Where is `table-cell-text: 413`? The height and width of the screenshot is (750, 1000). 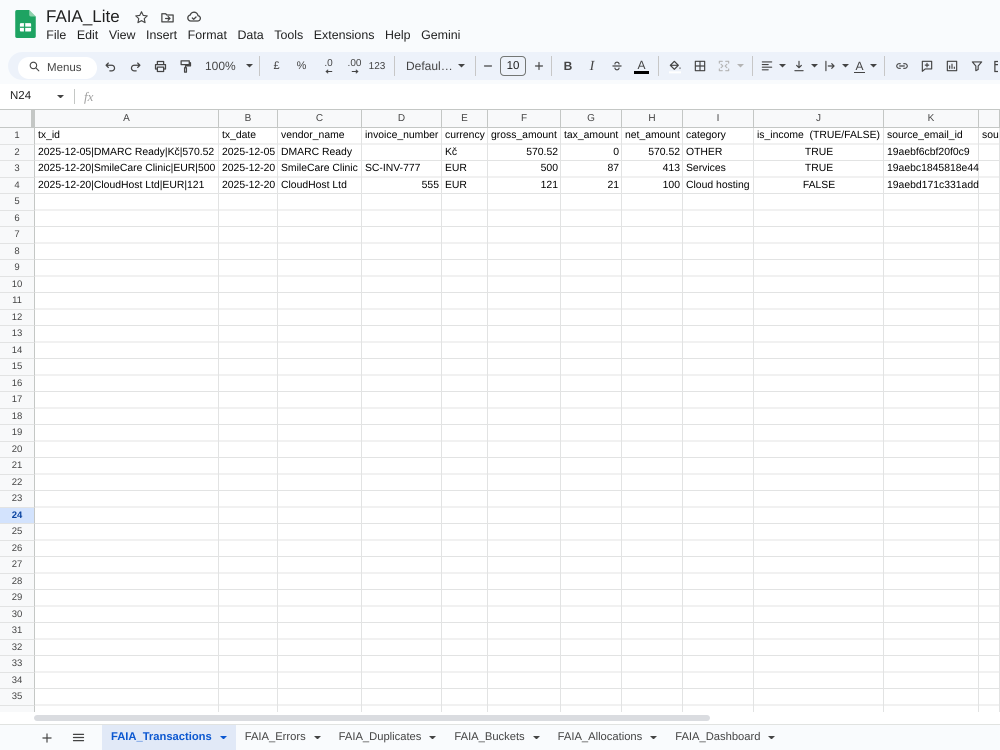
table-cell-text: 413 is located at coordinates (671, 169).